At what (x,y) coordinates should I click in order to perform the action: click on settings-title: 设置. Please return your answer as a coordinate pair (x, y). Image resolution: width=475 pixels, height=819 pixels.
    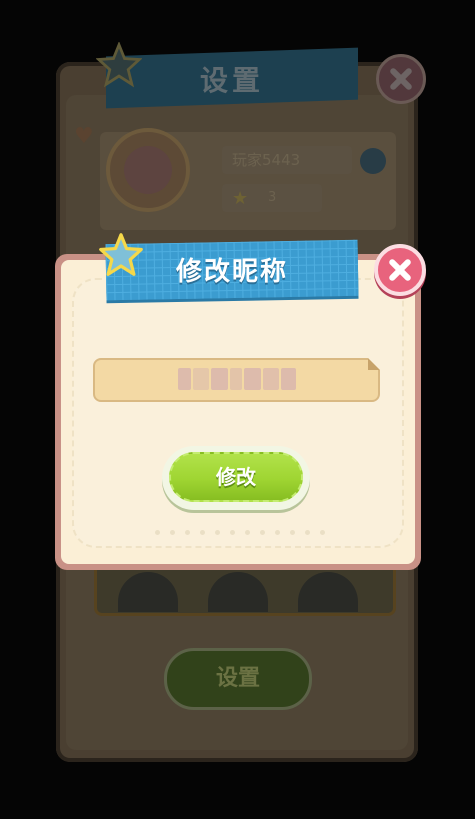
    Looking at the image, I should click on (231, 80).